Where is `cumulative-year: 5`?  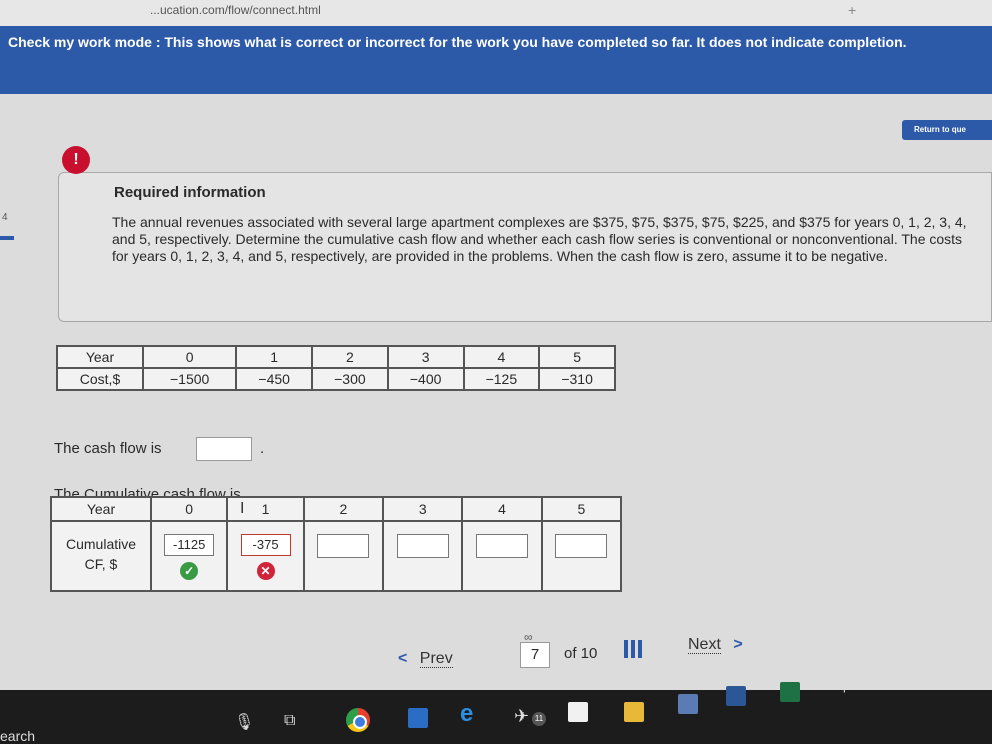
cumulative-year: 5 is located at coordinates (581, 509).